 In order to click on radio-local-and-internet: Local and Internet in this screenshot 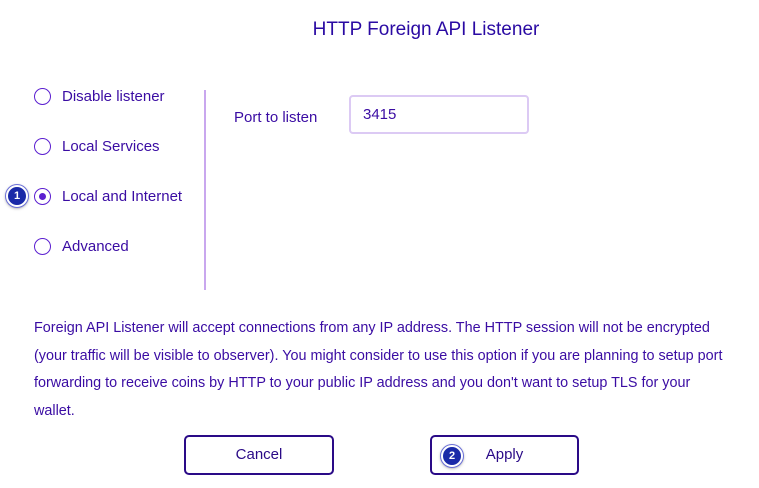, I will do `click(108, 196)`.